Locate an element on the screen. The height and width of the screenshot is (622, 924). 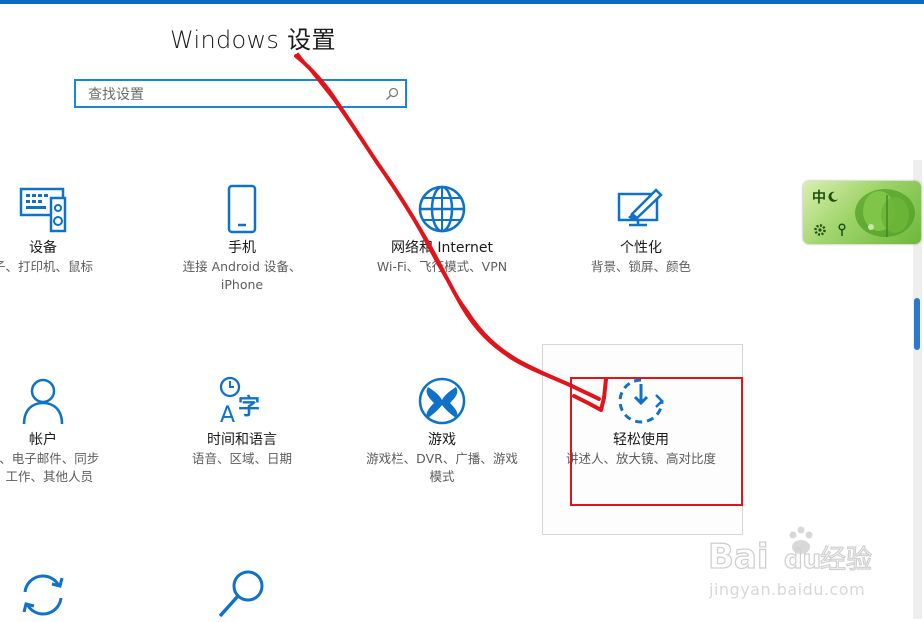
svg-text: Bai is located at coordinates (738, 557).